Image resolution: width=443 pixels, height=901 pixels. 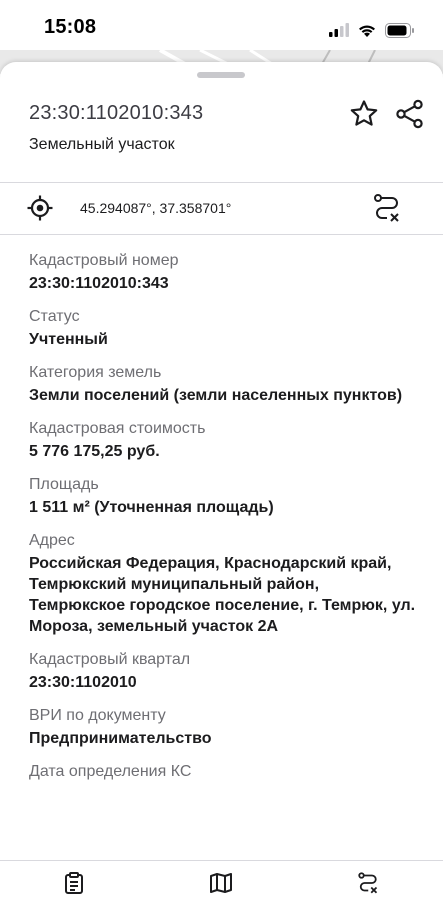 I want to click on route-cancel-button, so click(x=388, y=208).